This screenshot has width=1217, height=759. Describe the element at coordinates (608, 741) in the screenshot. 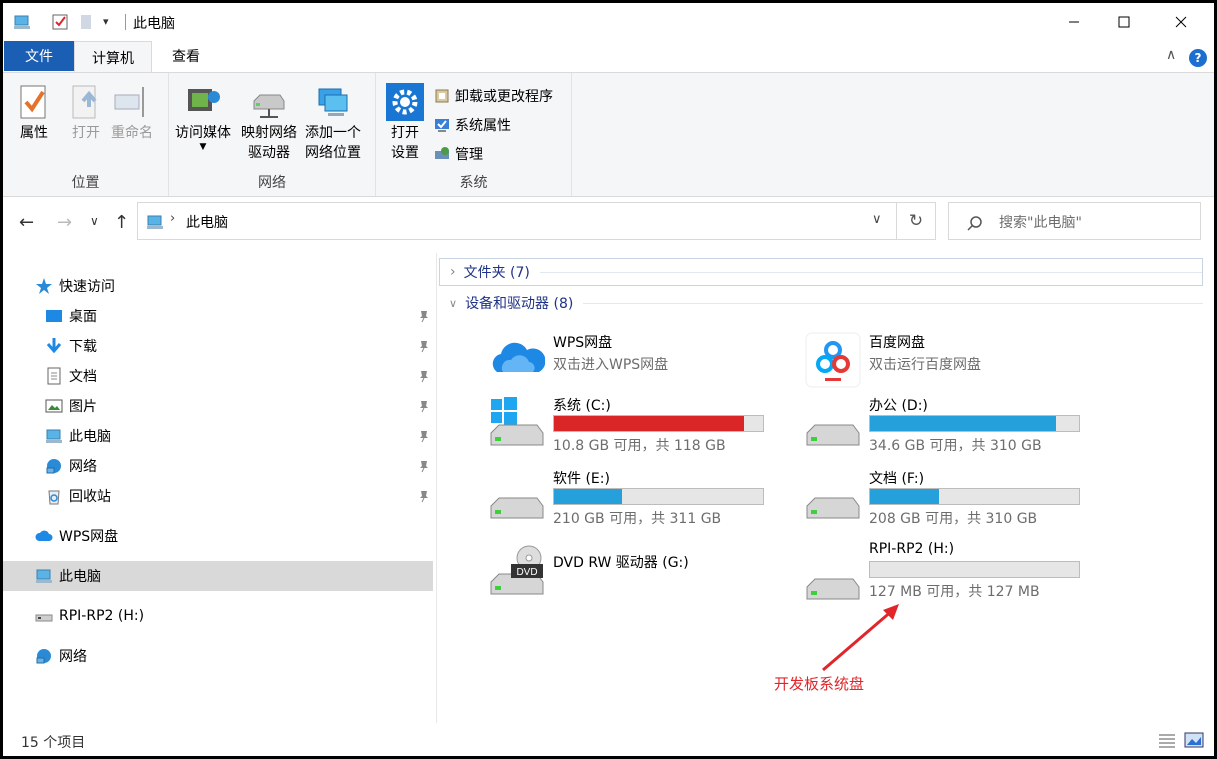

I see `status-bar: 15 个项目` at that location.